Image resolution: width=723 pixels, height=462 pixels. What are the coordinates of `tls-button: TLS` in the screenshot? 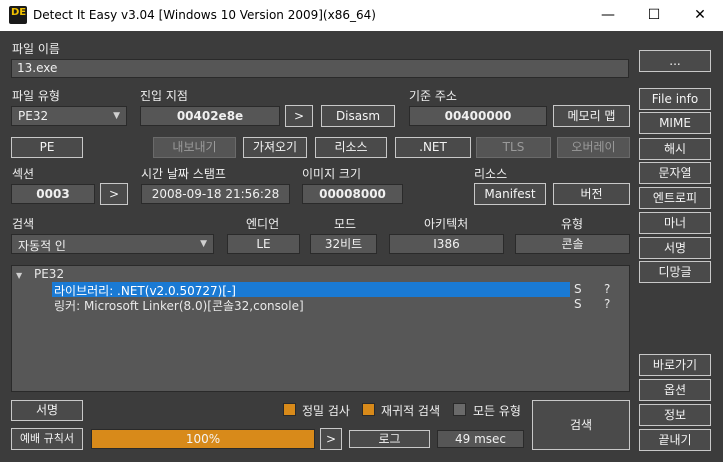 It's located at (513, 147).